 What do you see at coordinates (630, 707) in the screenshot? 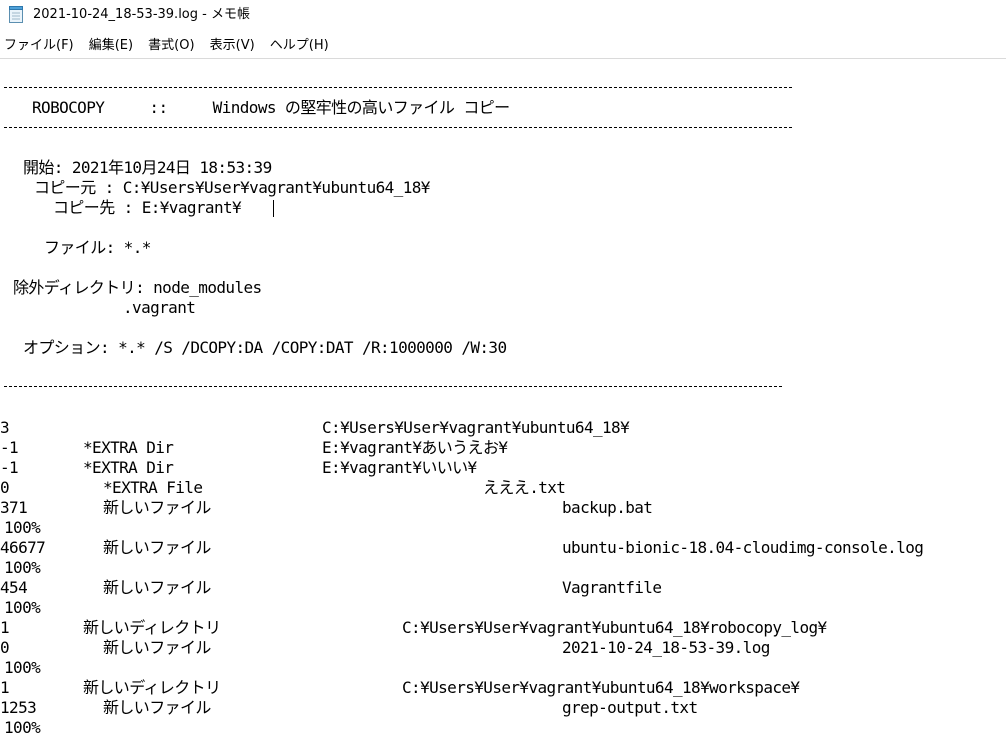
I see `entry-file: grep-output.txt` at bounding box center [630, 707].